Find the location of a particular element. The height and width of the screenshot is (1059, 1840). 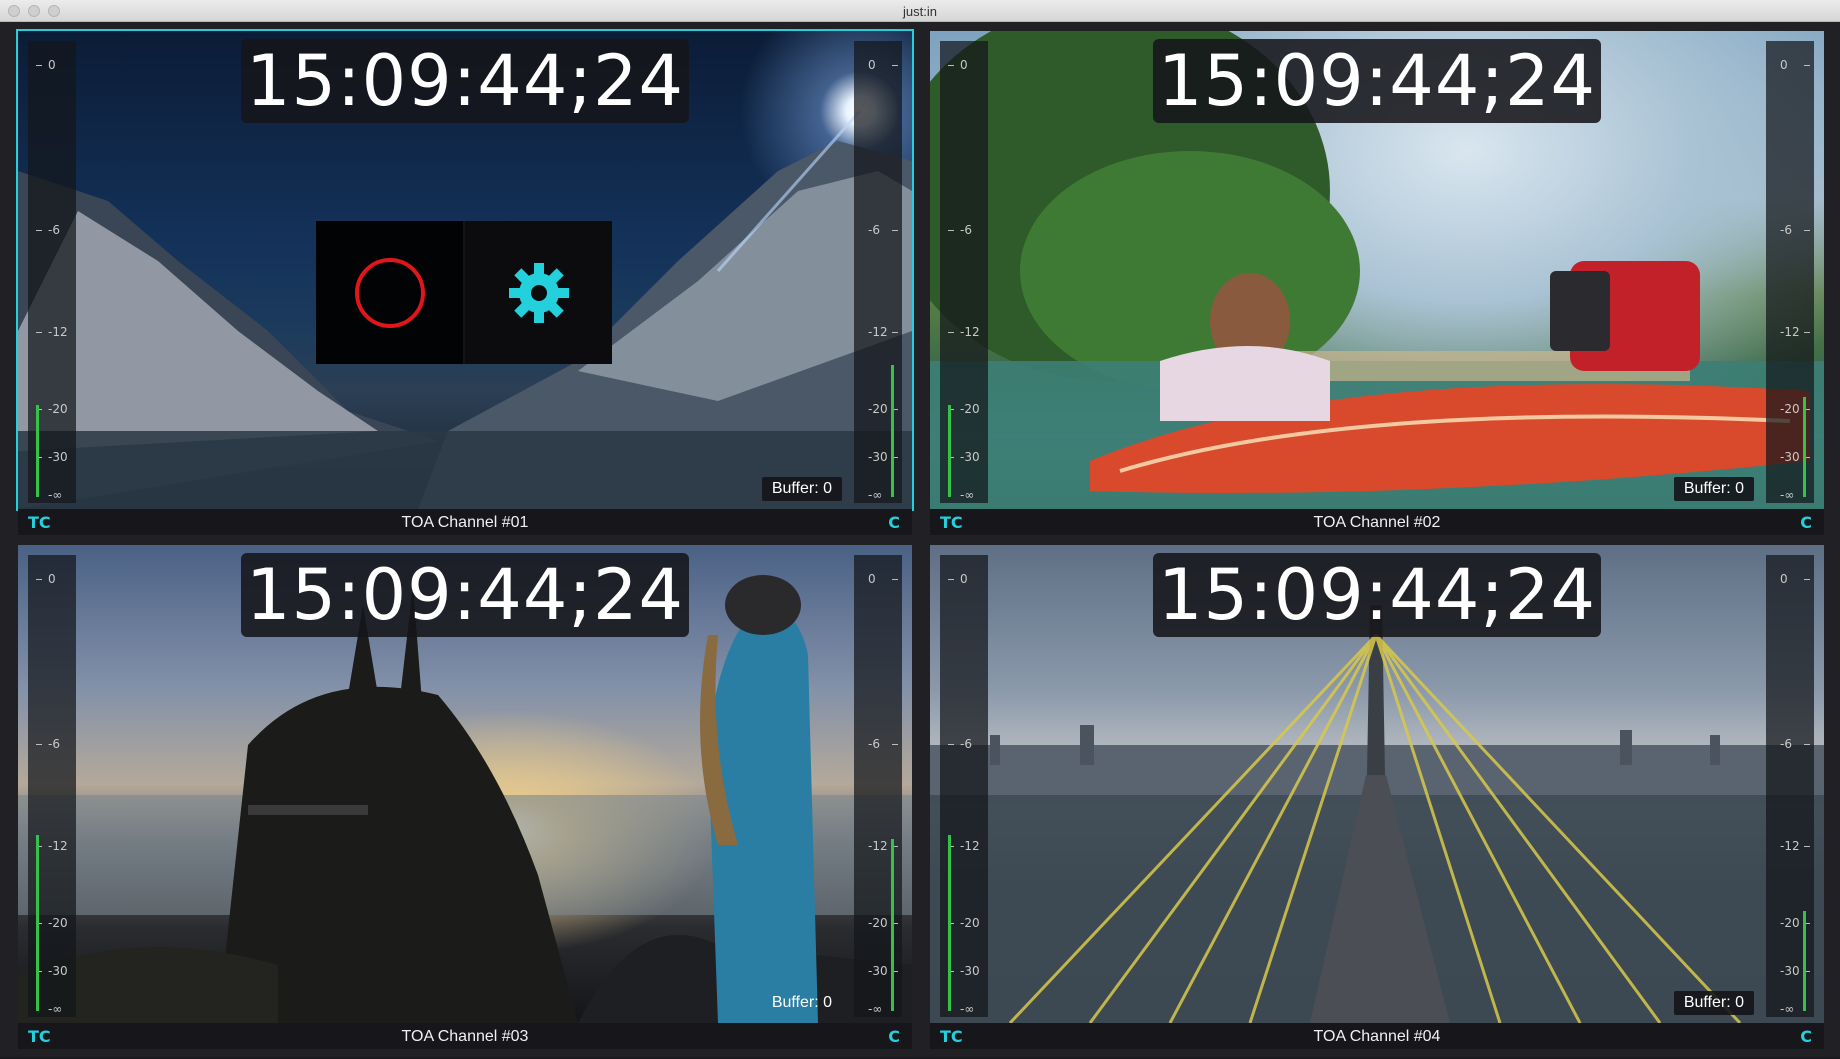

channel-info-strip: TC TOA Channel #02 C is located at coordinates (1377, 522).